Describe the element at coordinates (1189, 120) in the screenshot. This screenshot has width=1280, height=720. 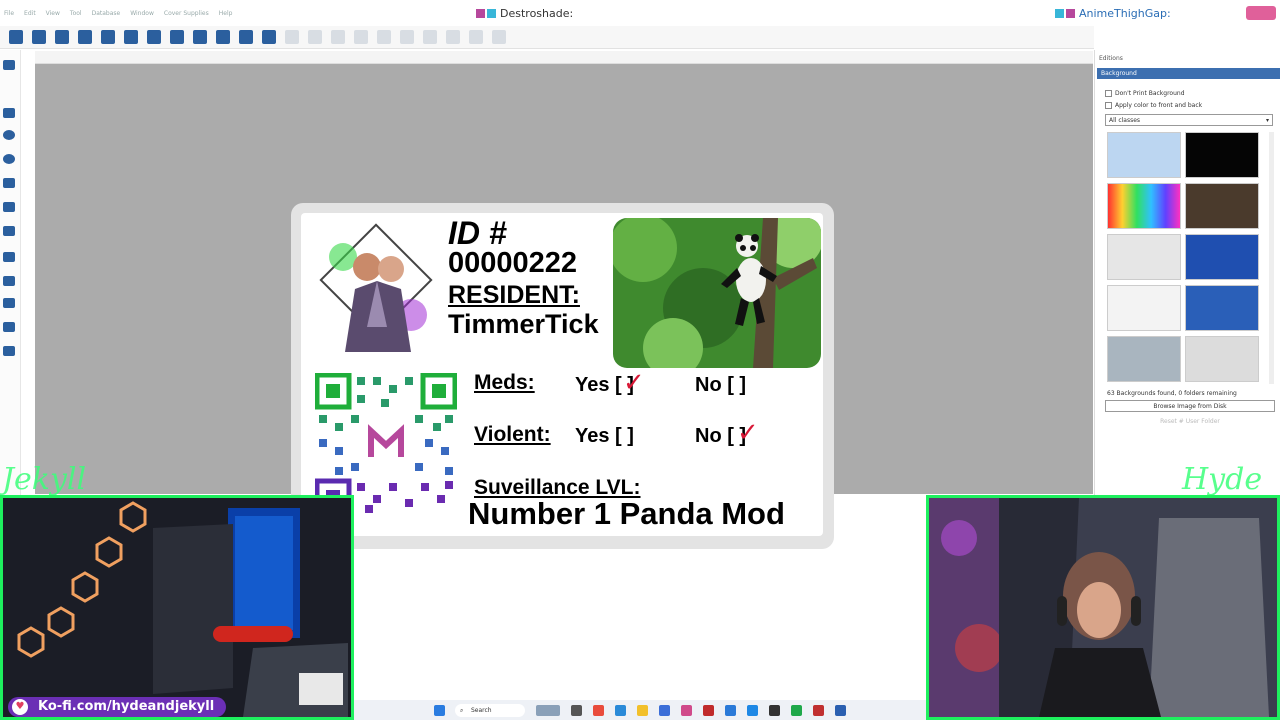
I see `class-select: All classes ▾` at that location.